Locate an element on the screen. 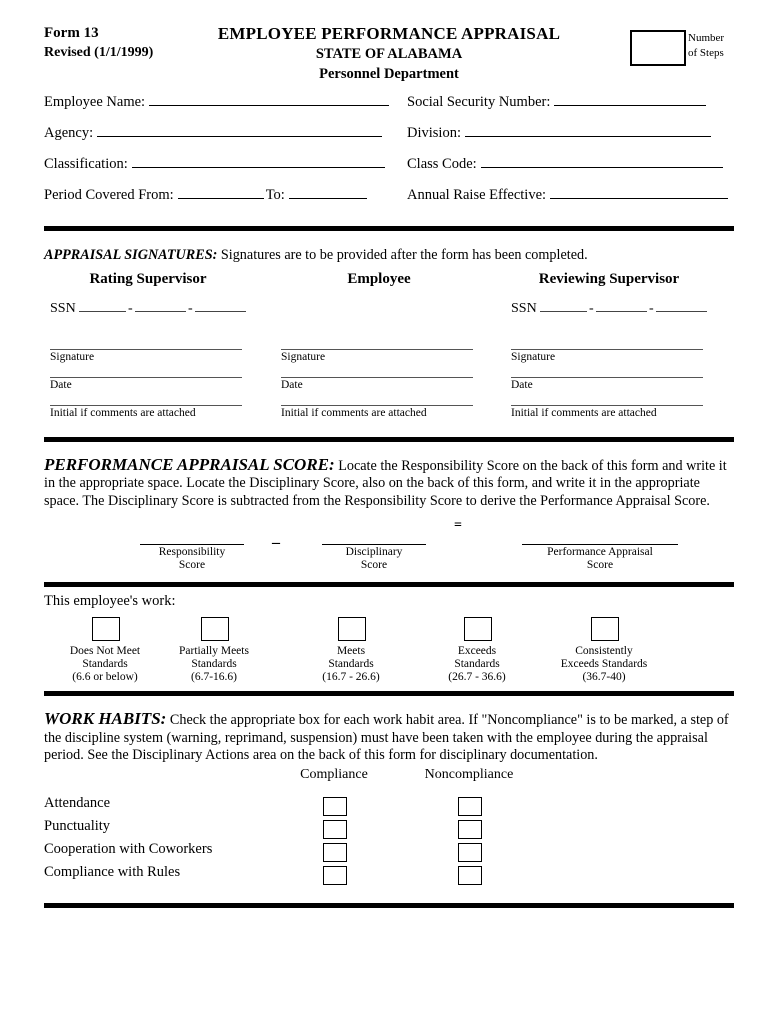  classification-input is located at coordinates (258, 161).